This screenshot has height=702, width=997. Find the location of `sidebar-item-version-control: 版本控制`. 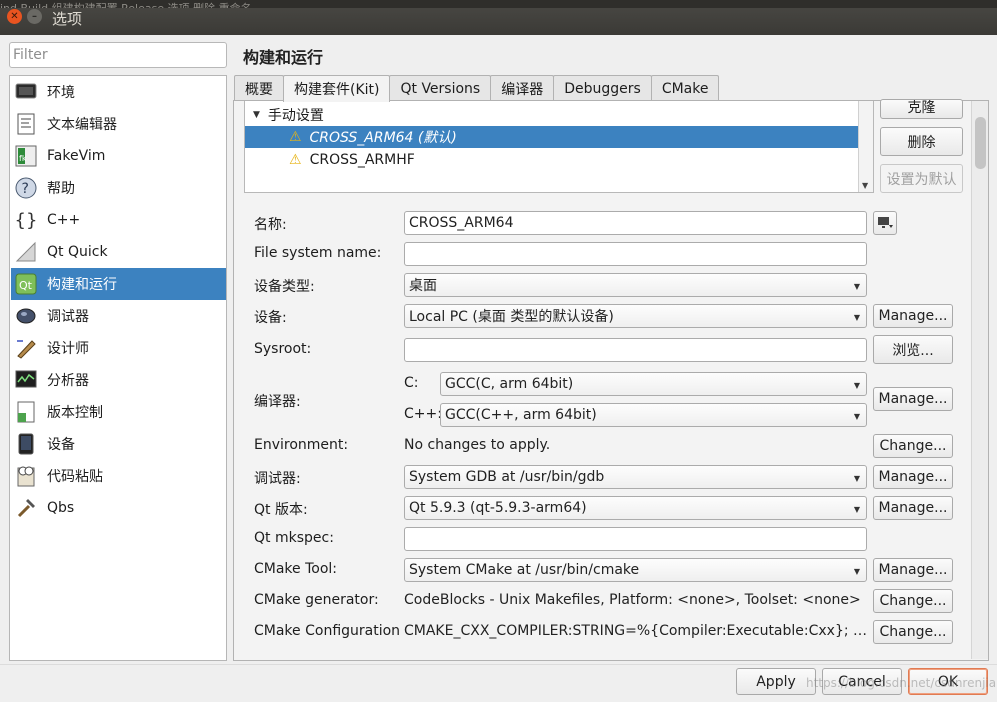

sidebar-item-version-control: 版本控制 is located at coordinates (118, 412).